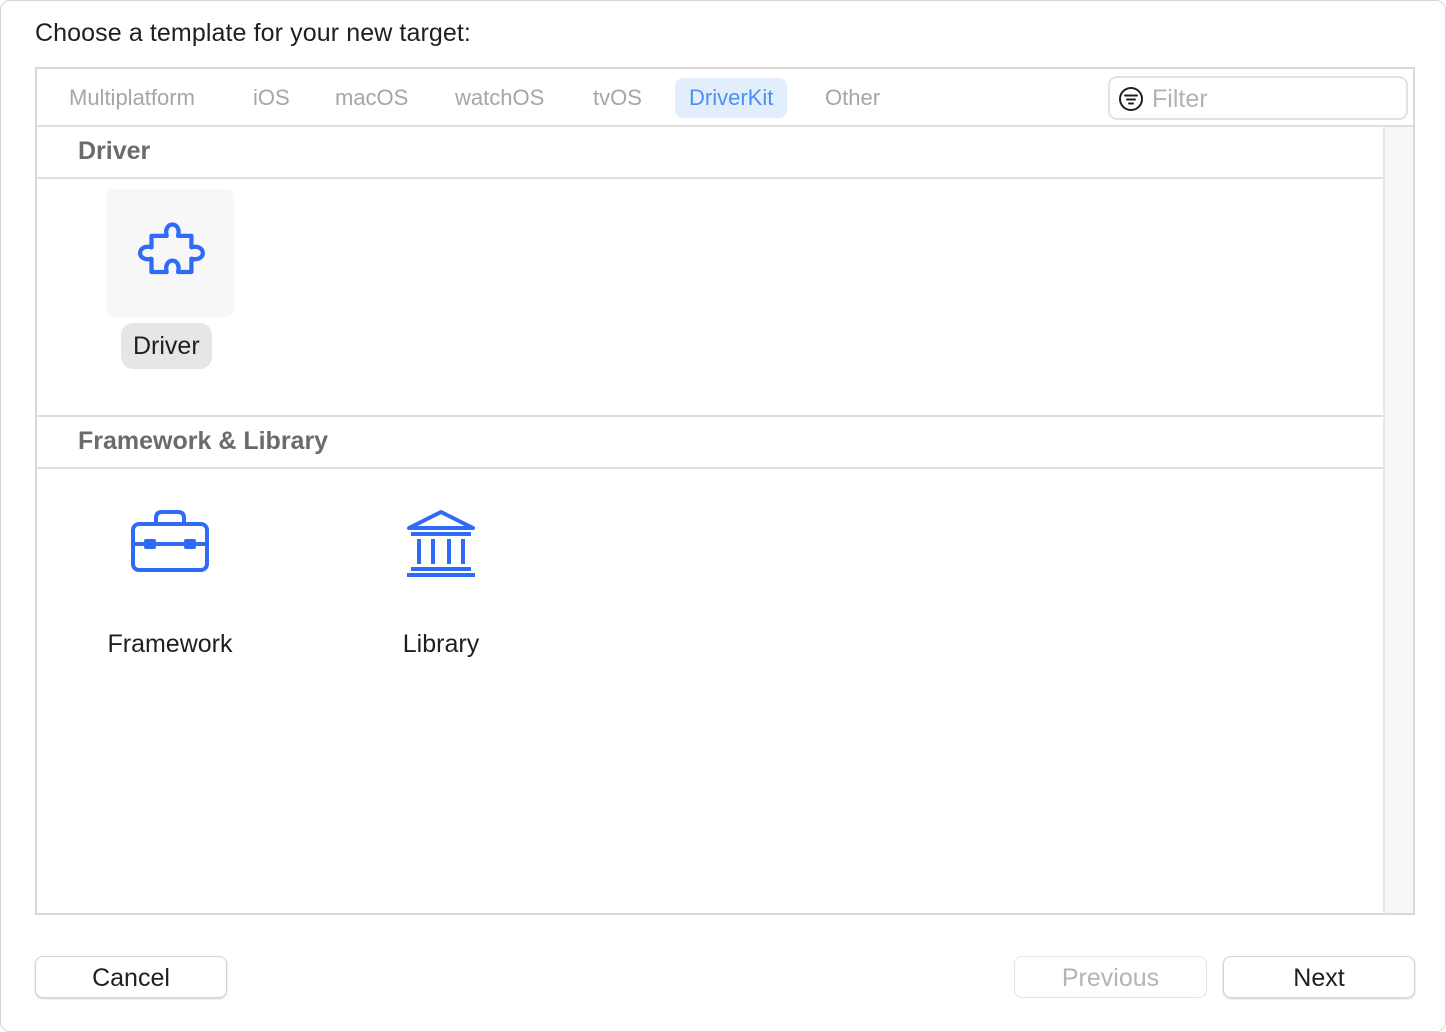  Describe the element at coordinates (203, 441) in the screenshot. I see `section-title: Framework & Library` at that location.